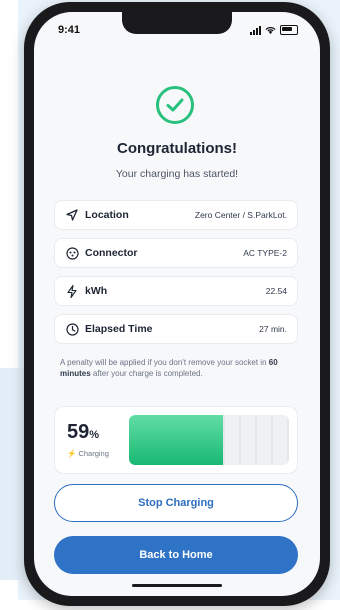  Describe the element at coordinates (177, 23) in the screenshot. I see `notch` at that location.